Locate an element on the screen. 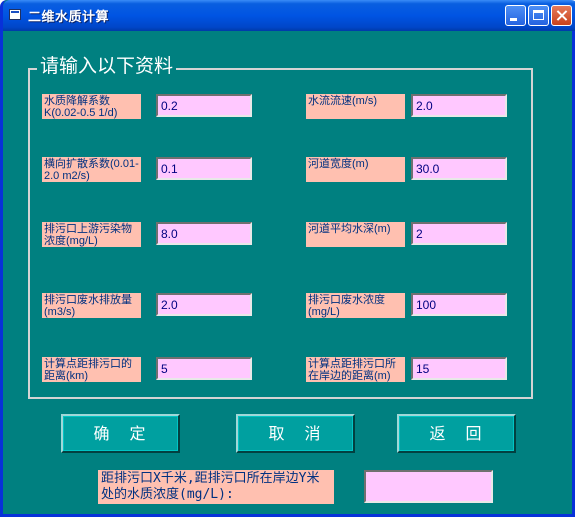  dist-bank-input: 15 is located at coordinates (459, 368).